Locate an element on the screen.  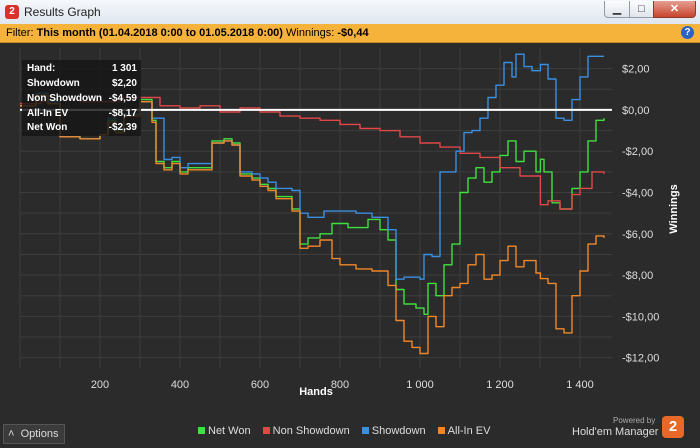
x-tick-label: 200 is located at coordinates (100, 385).